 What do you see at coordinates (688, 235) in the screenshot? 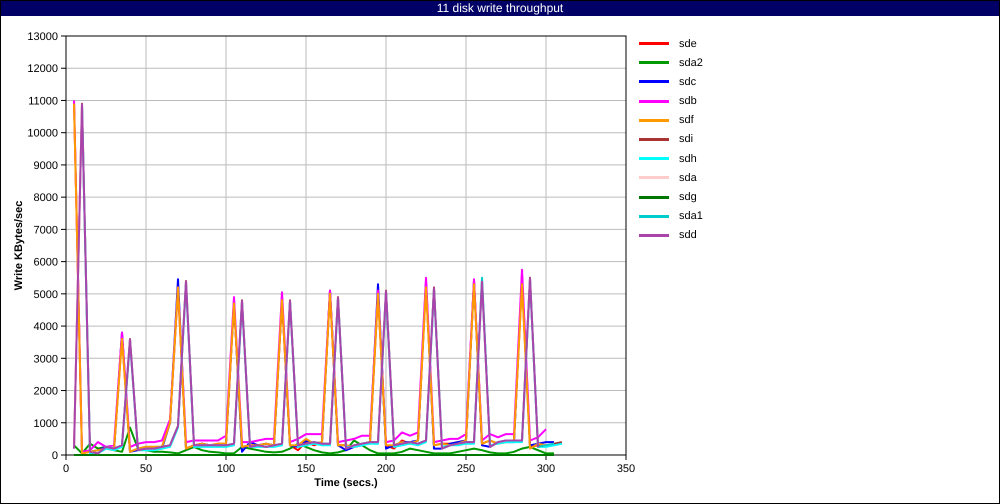
I see `legend-label: sdd` at bounding box center [688, 235].